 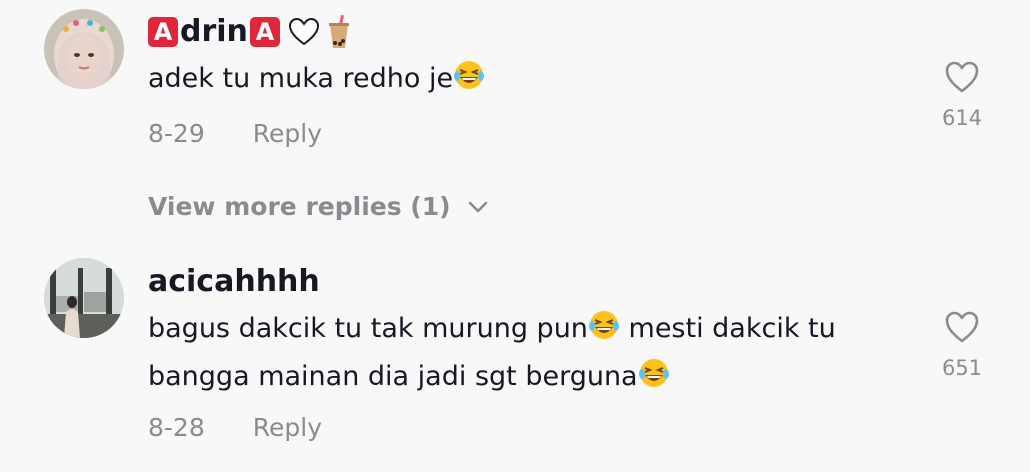 I want to click on comment-date: 8-29, so click(x=176, y=133).